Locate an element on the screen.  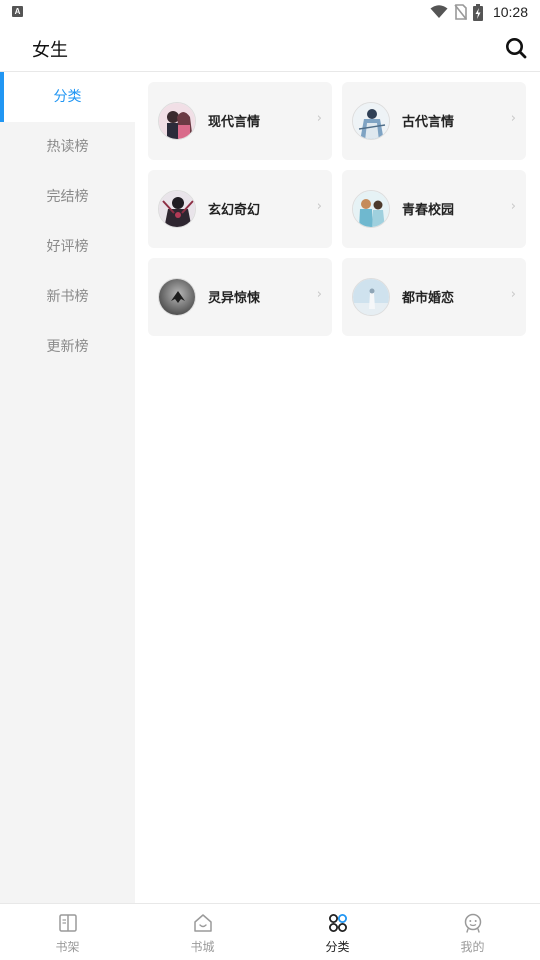
app-header: 女生 is located at coordinates (270, 48).